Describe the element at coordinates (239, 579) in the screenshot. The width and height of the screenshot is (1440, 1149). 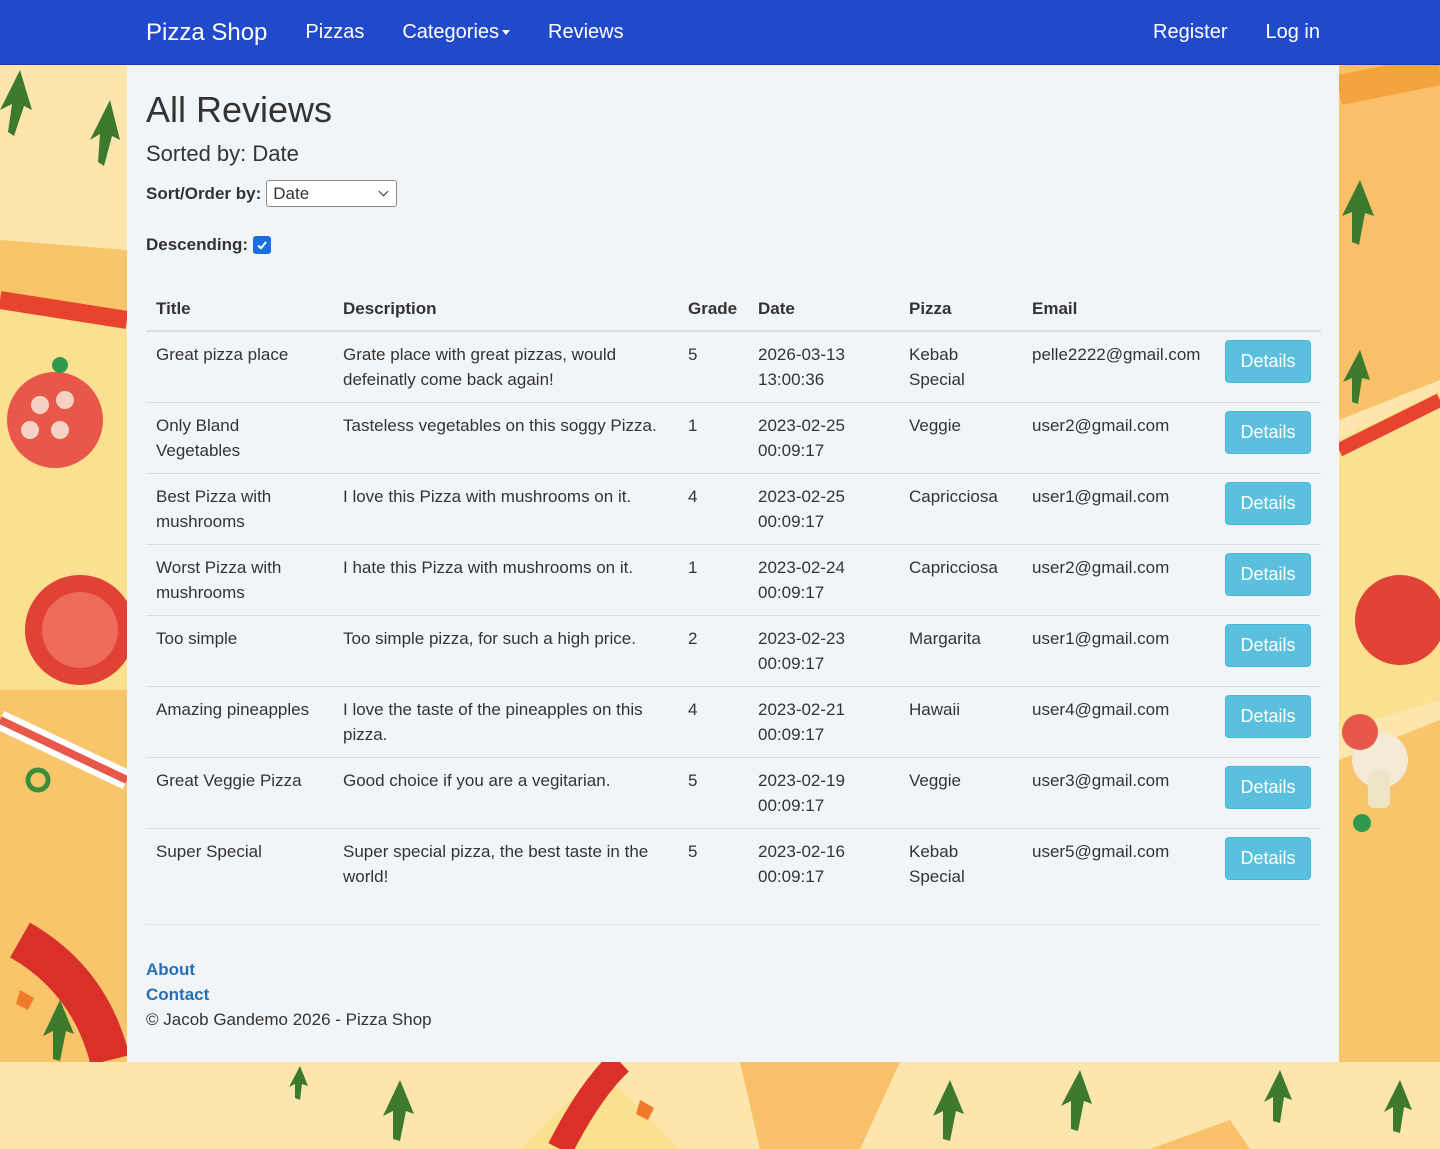
I see `cell-title: Worst Pizza with mushrooms` at that location.